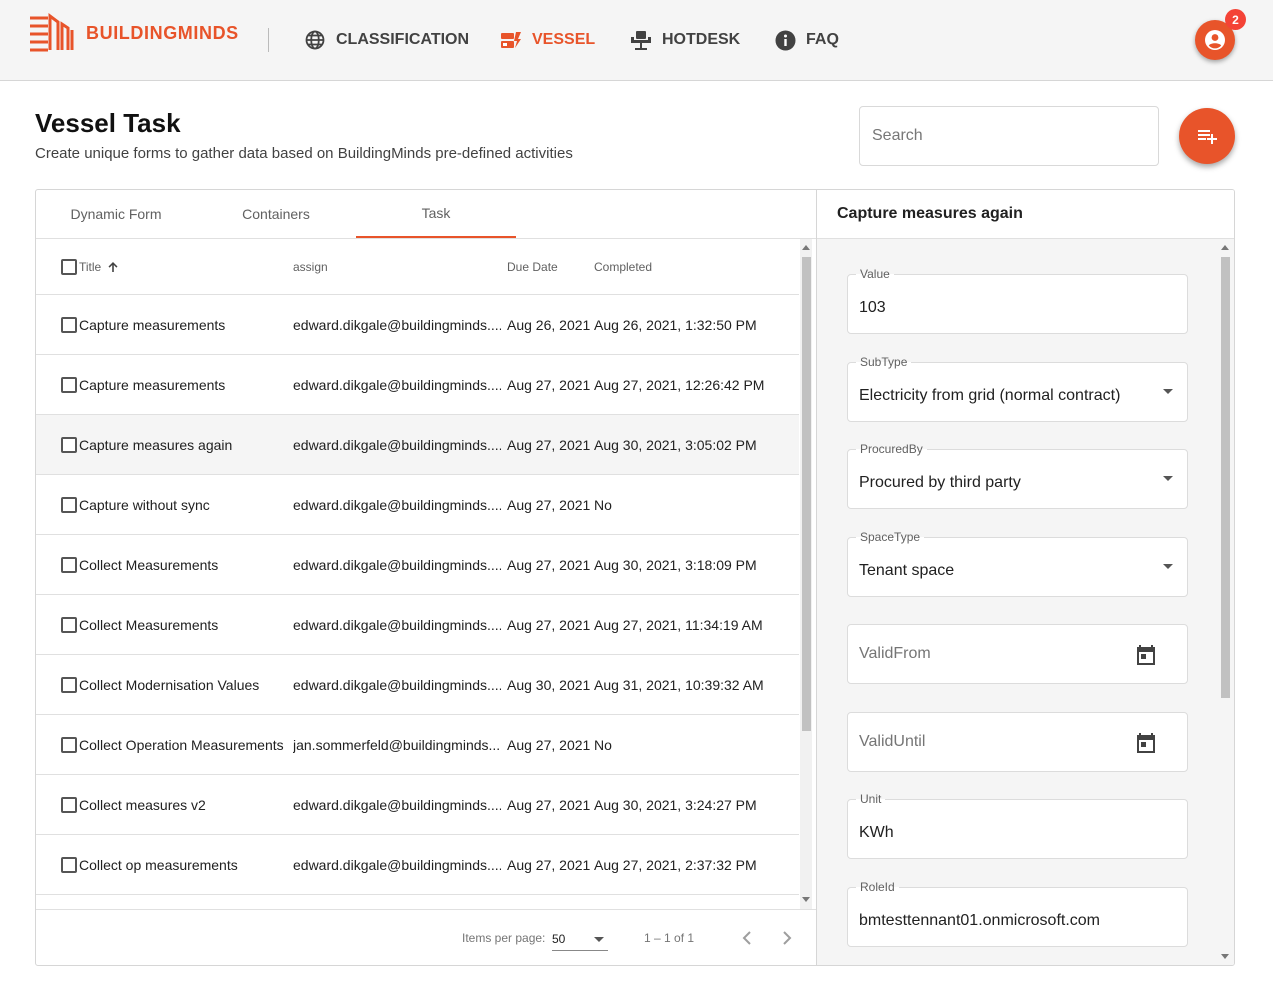 This screenshot has width=1273, height=1004. Describe the element at coordinates (1017, 654) in the screenshot. I see `valid-from-date-field: ValidFrom` at that location.